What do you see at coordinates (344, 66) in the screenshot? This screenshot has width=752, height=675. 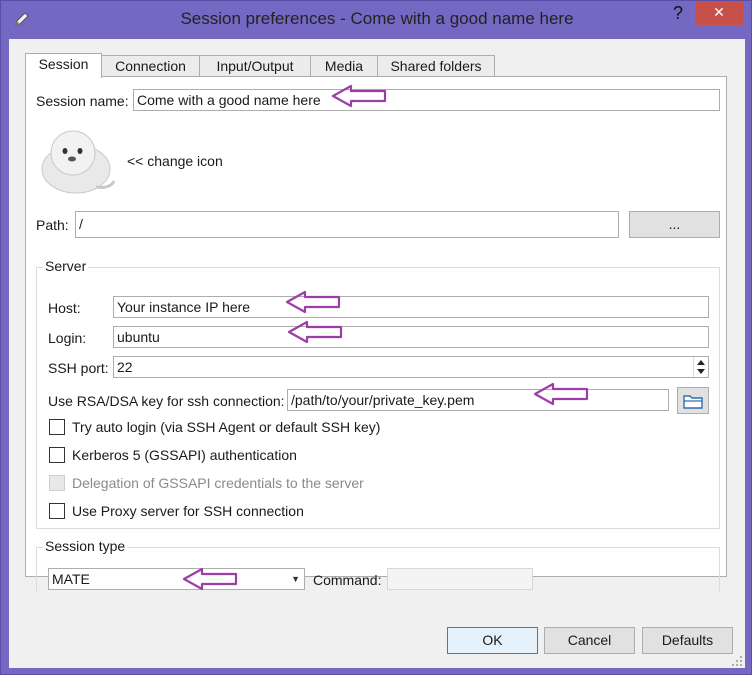 I see `tab-media: Media` at bounding box center [344, 66].